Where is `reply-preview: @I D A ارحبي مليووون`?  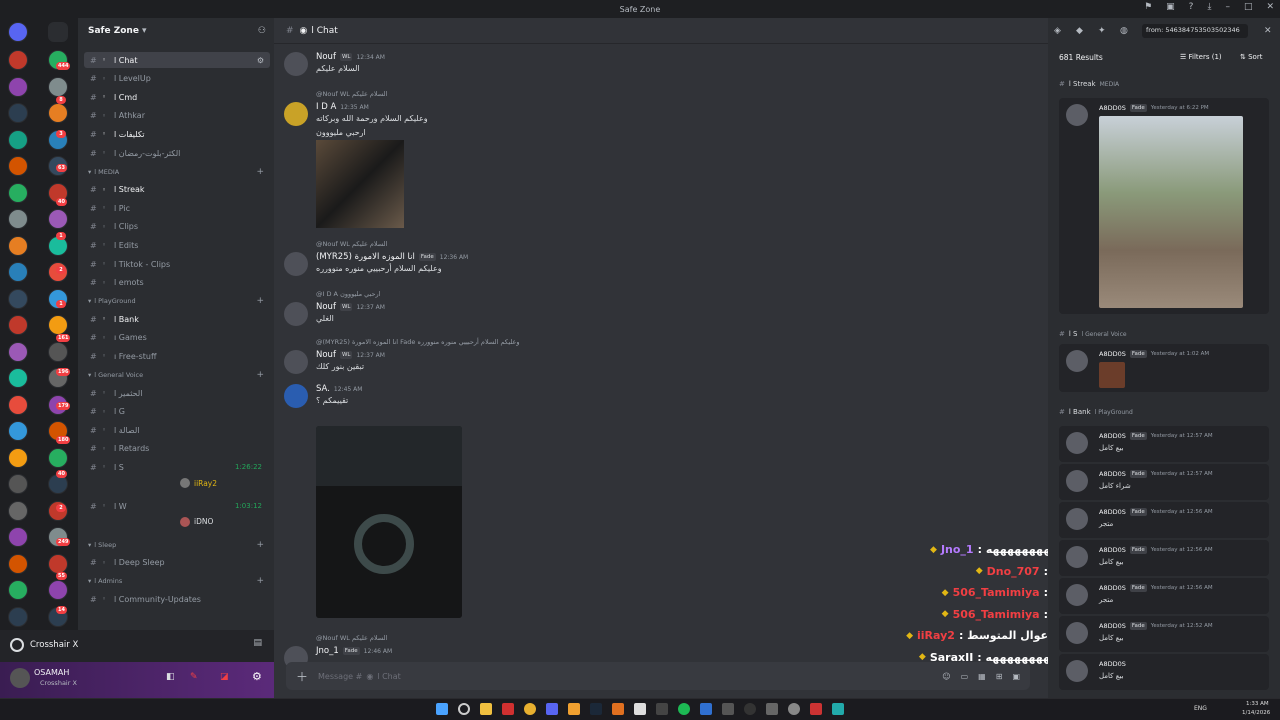
reply-preview: @I D A ارحبي مليووون is located at coordinates (348, 294).